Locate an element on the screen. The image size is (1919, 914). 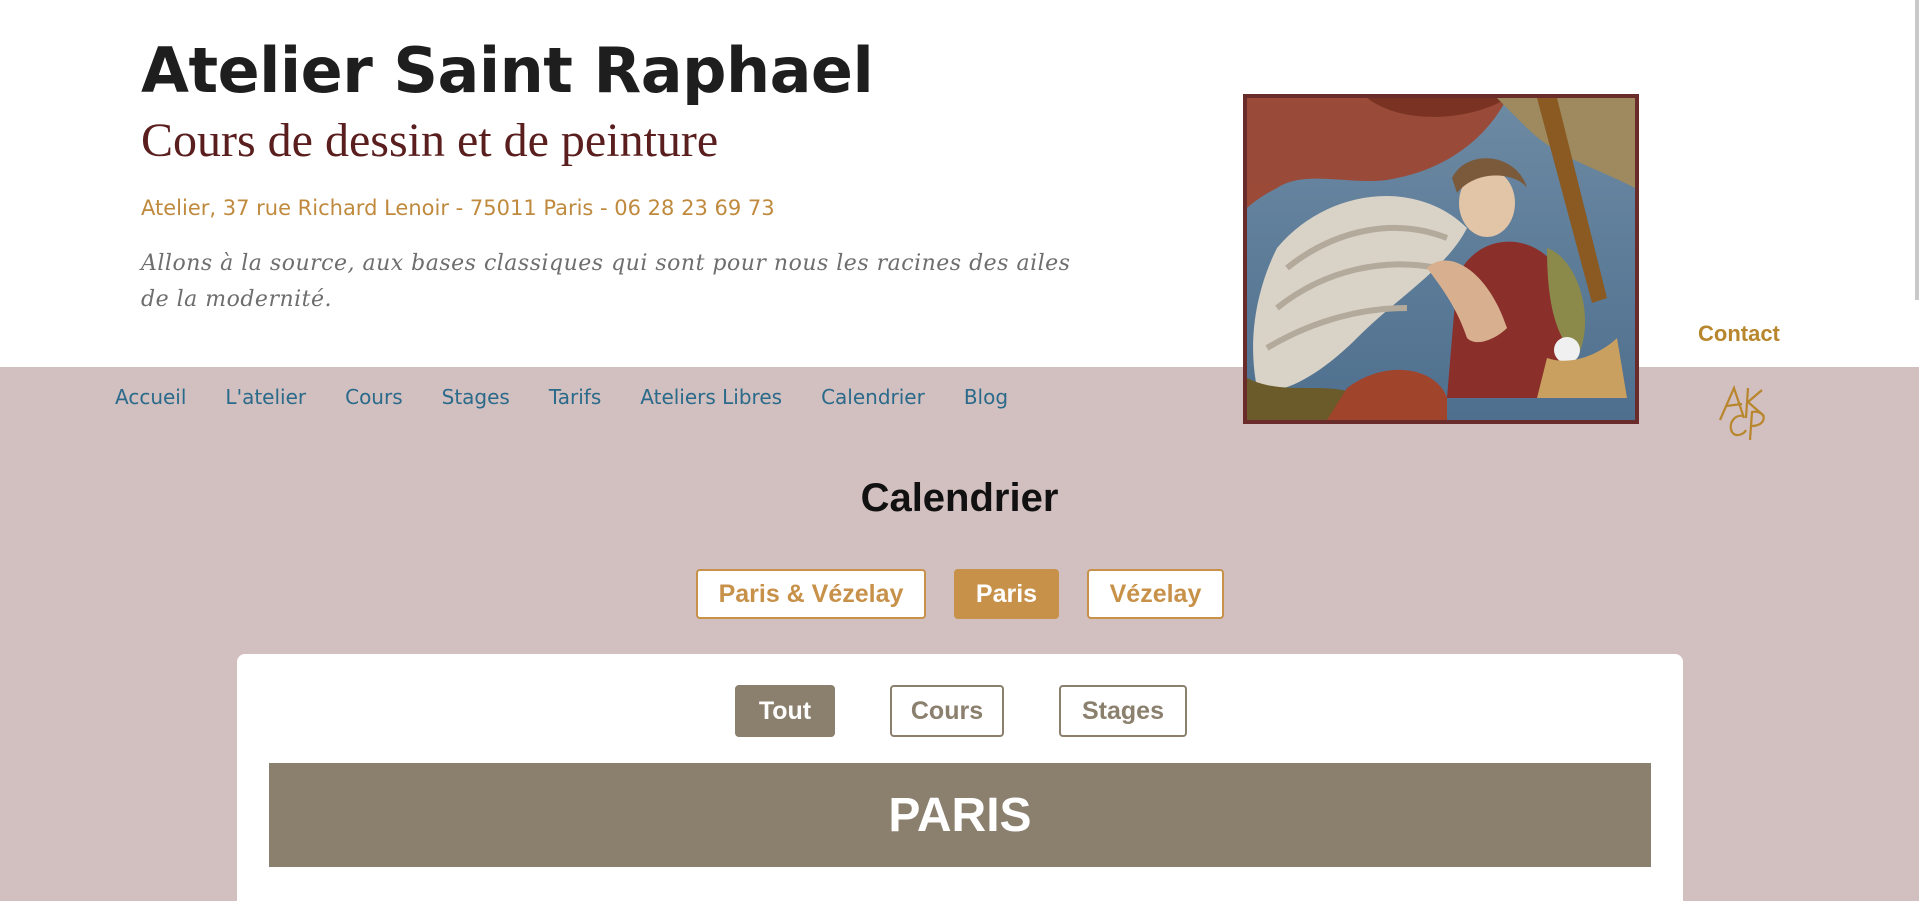
monogram-logo is located at coordinates (1743, 412).